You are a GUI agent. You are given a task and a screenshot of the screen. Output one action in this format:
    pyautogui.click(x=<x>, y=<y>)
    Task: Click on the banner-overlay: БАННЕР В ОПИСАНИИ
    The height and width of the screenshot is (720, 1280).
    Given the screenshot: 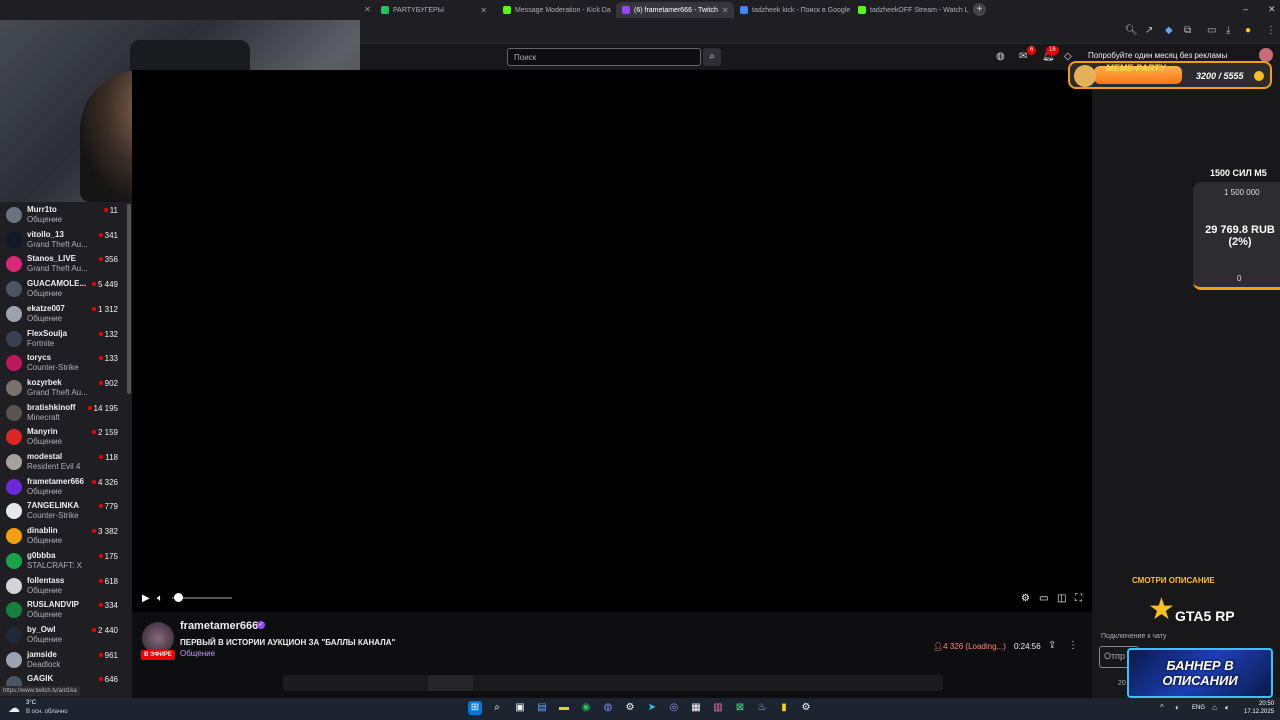 What is the action you would take?
    pyautogui.click(x=1200, y=673)
    